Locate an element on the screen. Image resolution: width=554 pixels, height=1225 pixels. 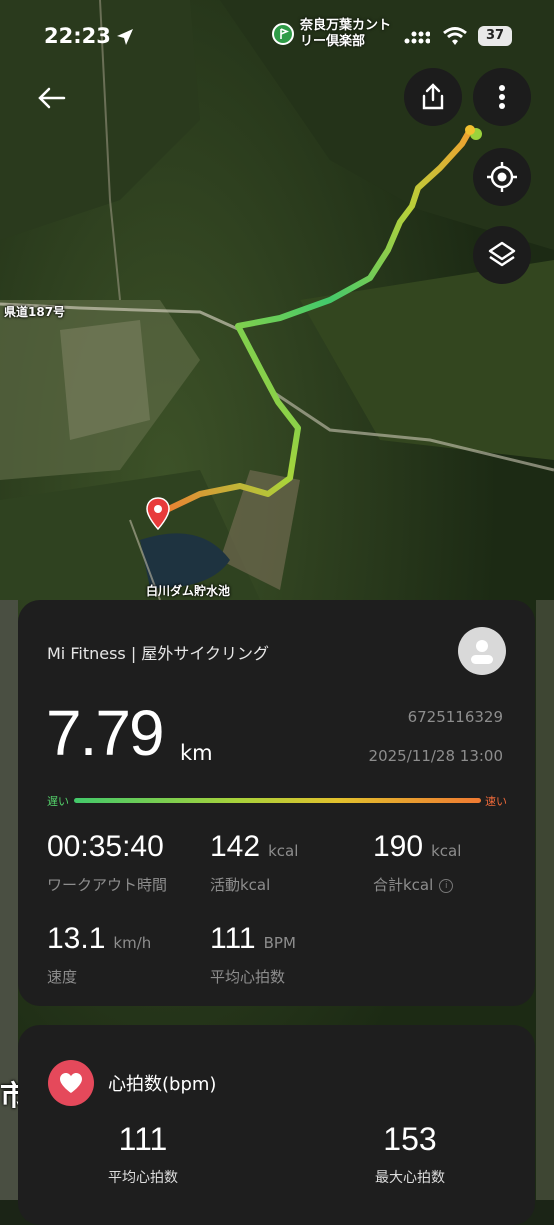
layers-button is located at coordinates (502, 255).